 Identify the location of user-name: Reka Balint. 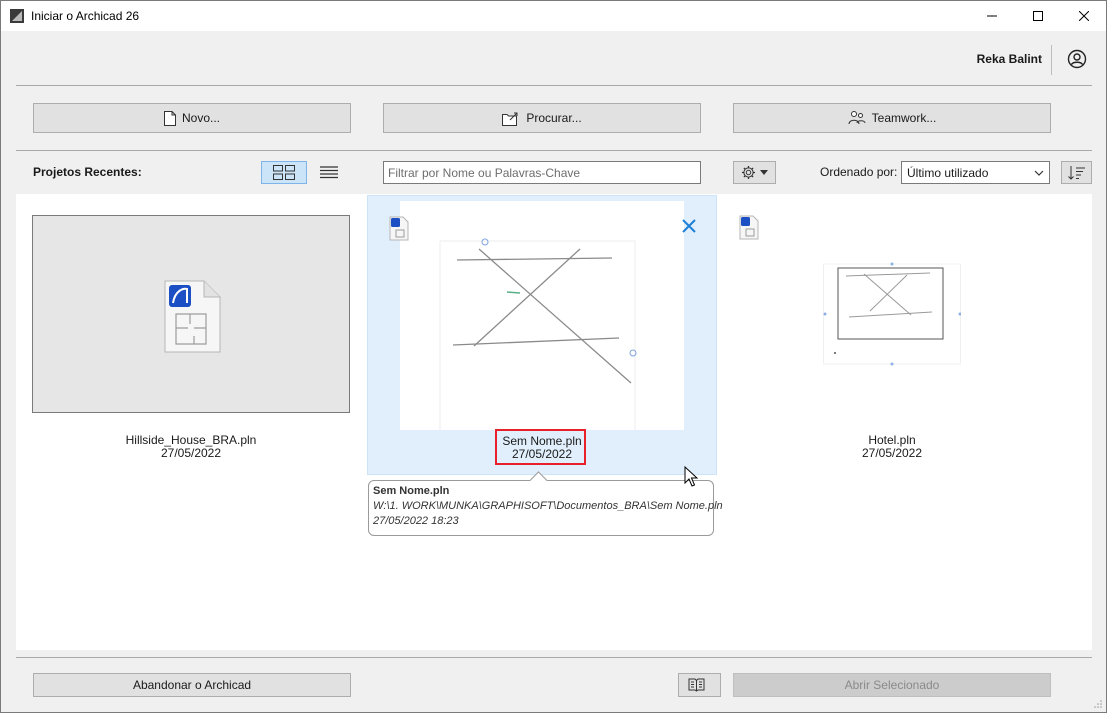
(1009, 59).